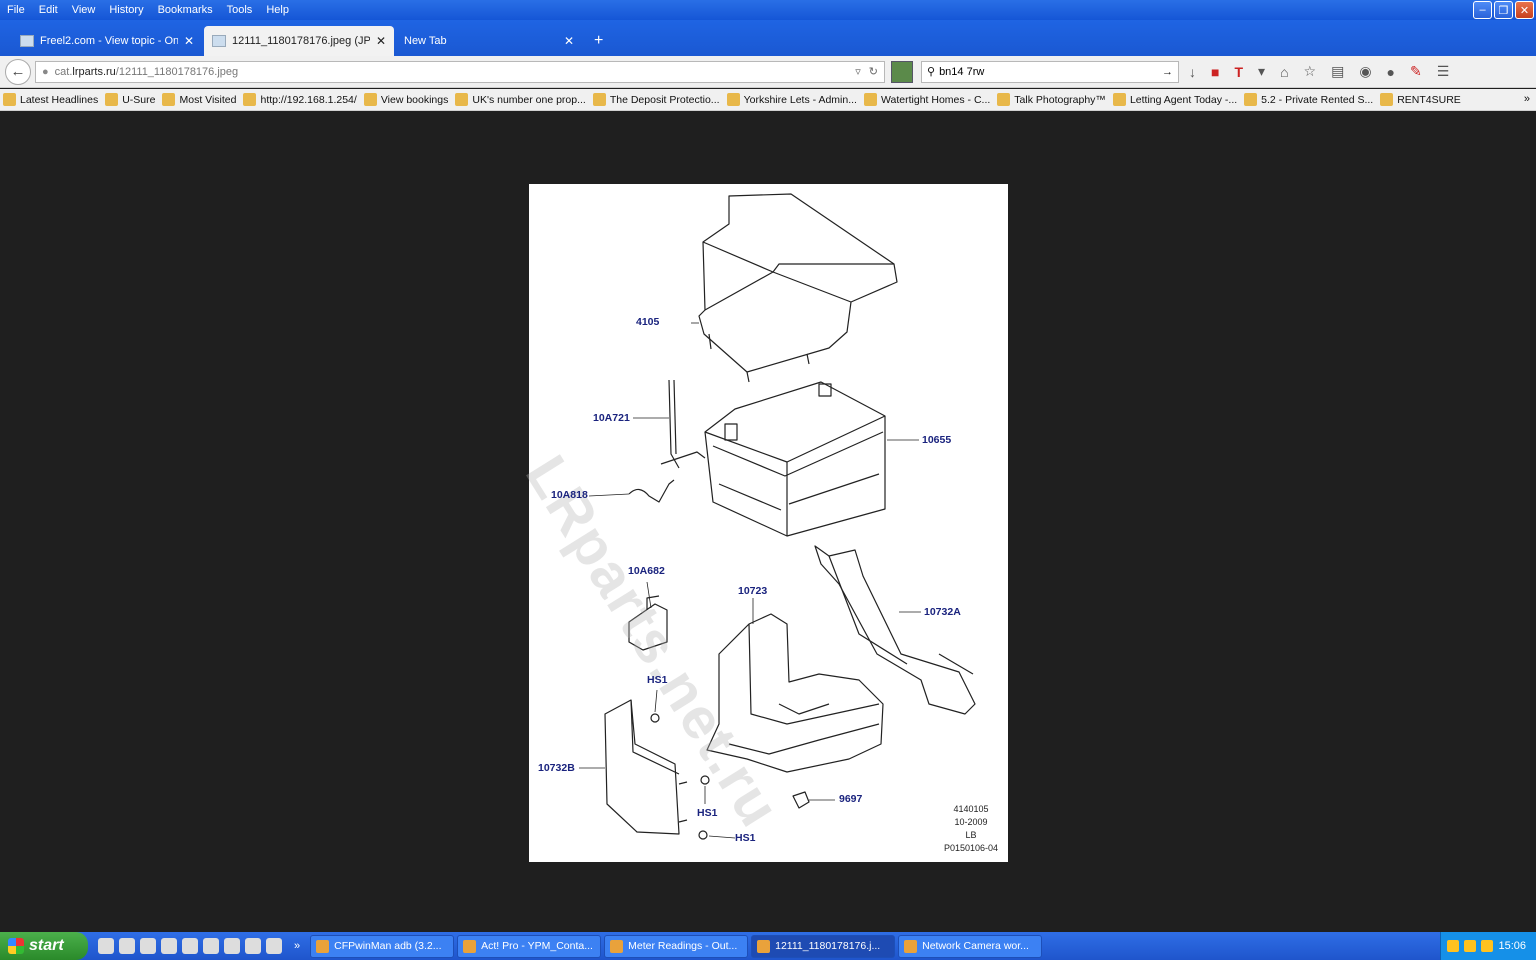  Describe the element at coordinates (1167, 72) in the screenshot. I see `search-go-arrow-icon: →` at that location.